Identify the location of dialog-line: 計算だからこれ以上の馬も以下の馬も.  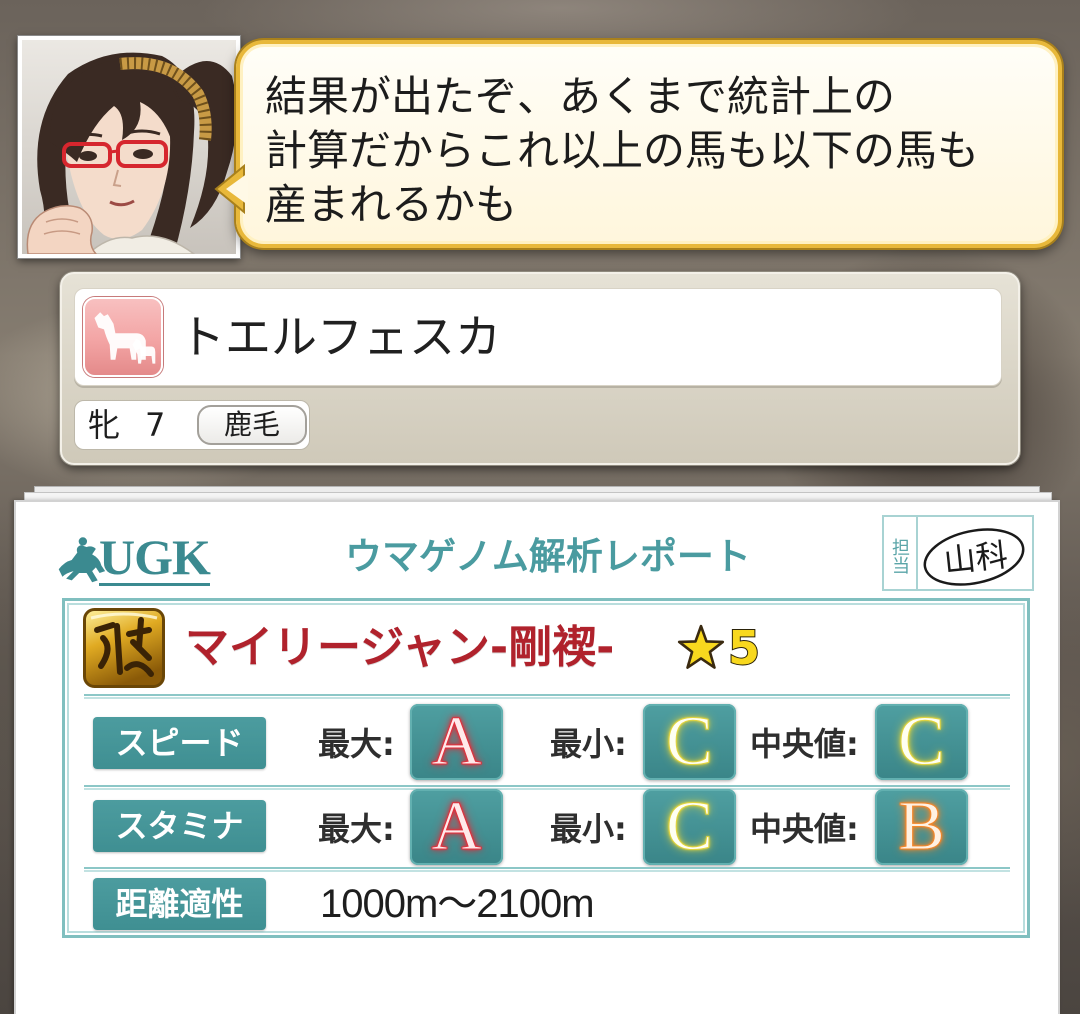
(622, 150).